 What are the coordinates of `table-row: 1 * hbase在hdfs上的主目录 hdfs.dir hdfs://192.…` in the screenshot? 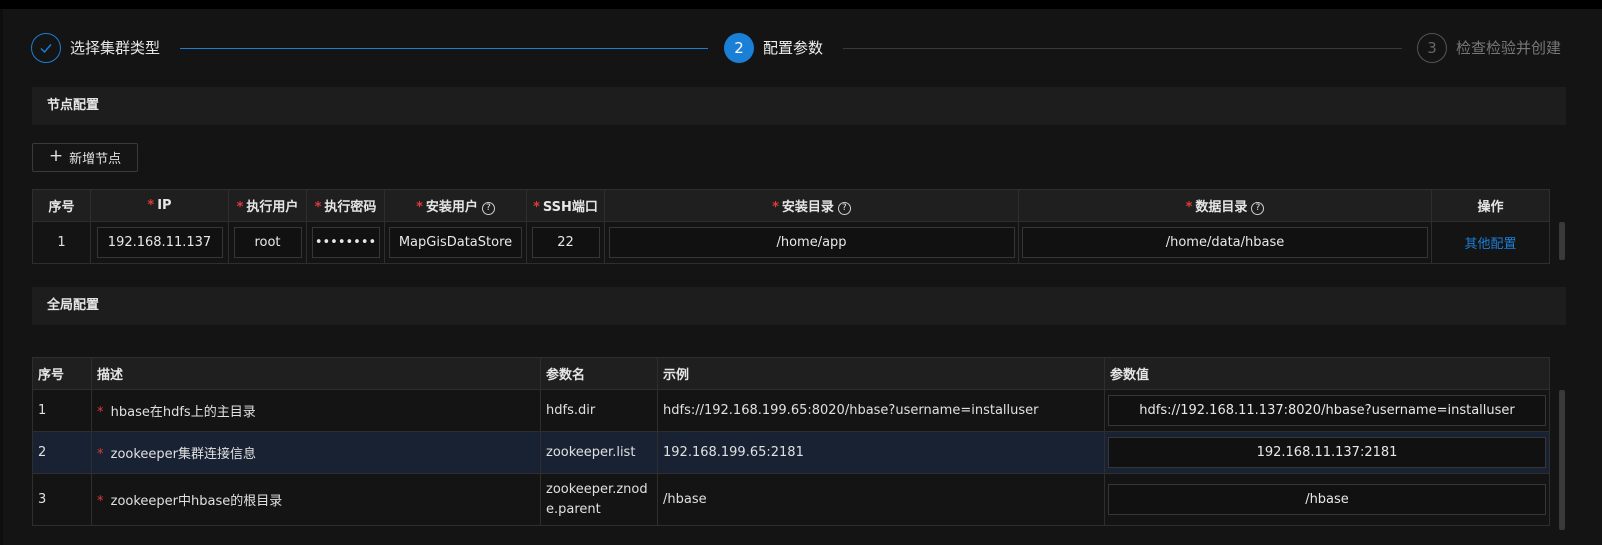 It's located at (791, 410).